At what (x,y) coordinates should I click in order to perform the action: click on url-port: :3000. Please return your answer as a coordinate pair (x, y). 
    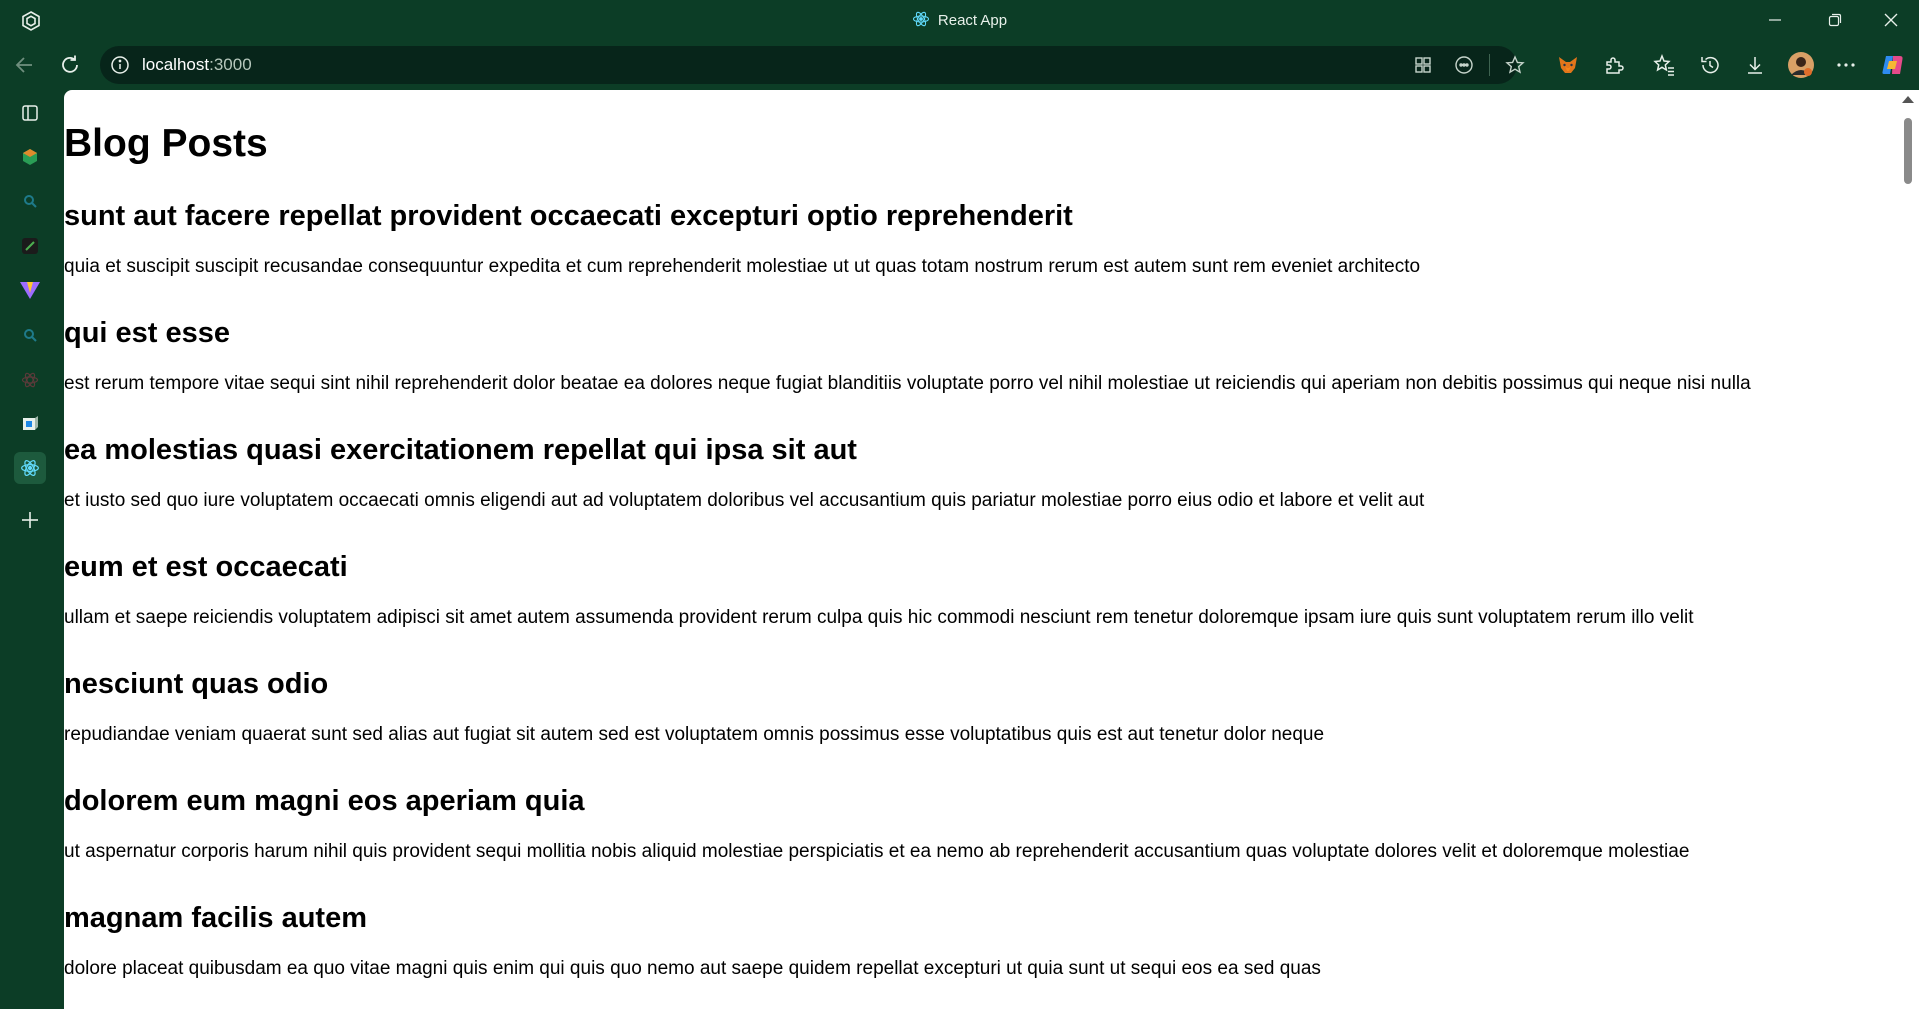
    Looking at the image, I should click on (230, 64).